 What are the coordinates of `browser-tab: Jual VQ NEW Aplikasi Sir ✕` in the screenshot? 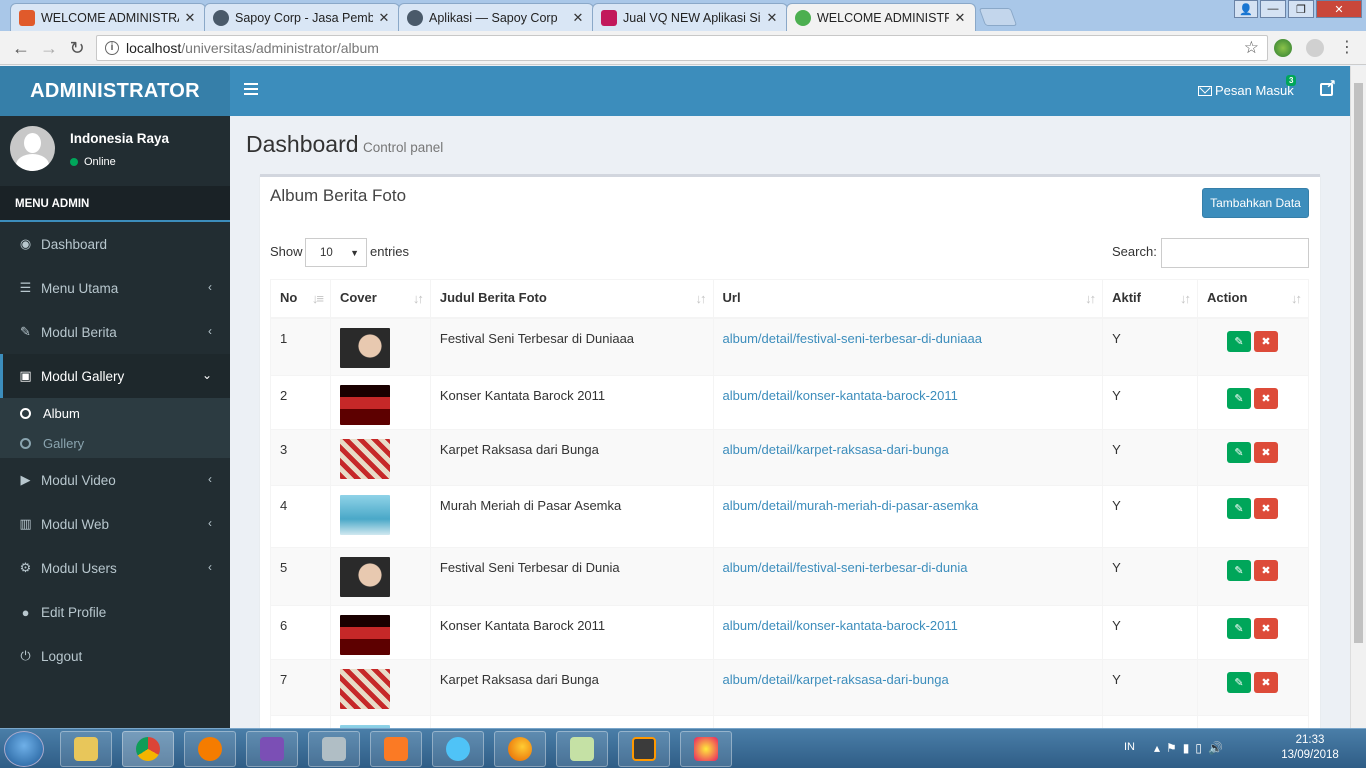 It's located at (690, 17).